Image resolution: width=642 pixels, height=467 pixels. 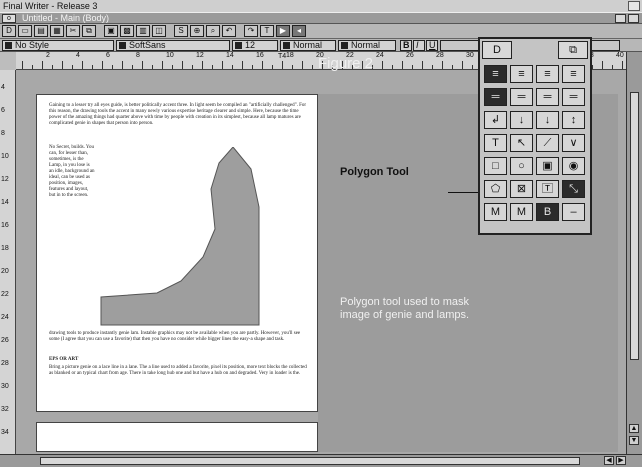 I want to click on text-button: T, so click(x=267, y=31).